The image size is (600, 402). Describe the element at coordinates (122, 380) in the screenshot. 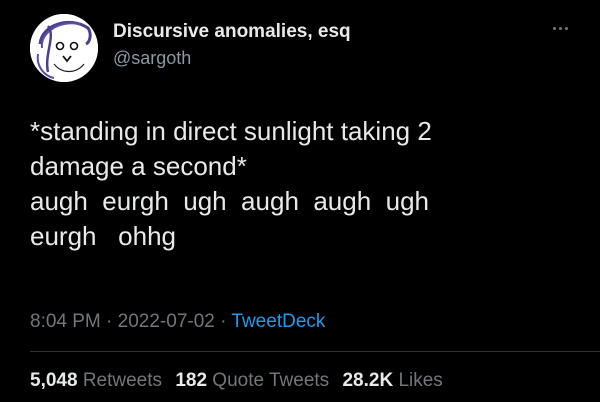

I see `retweets-label: Retweets` at that location.